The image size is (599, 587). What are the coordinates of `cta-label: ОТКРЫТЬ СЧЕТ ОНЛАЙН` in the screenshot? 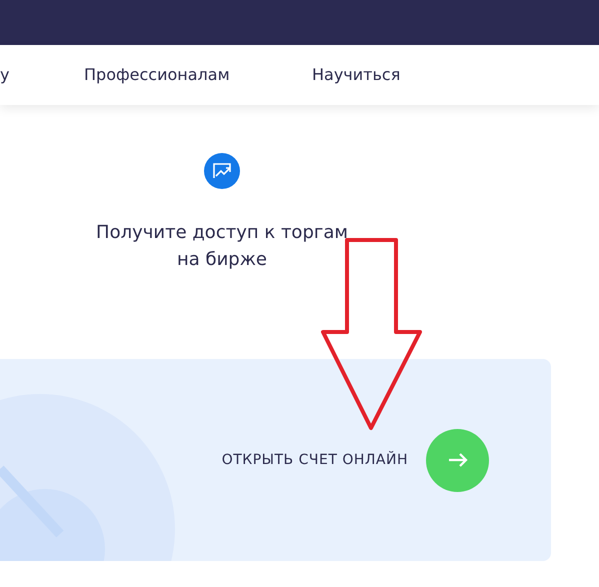 It's located at (315, 460).